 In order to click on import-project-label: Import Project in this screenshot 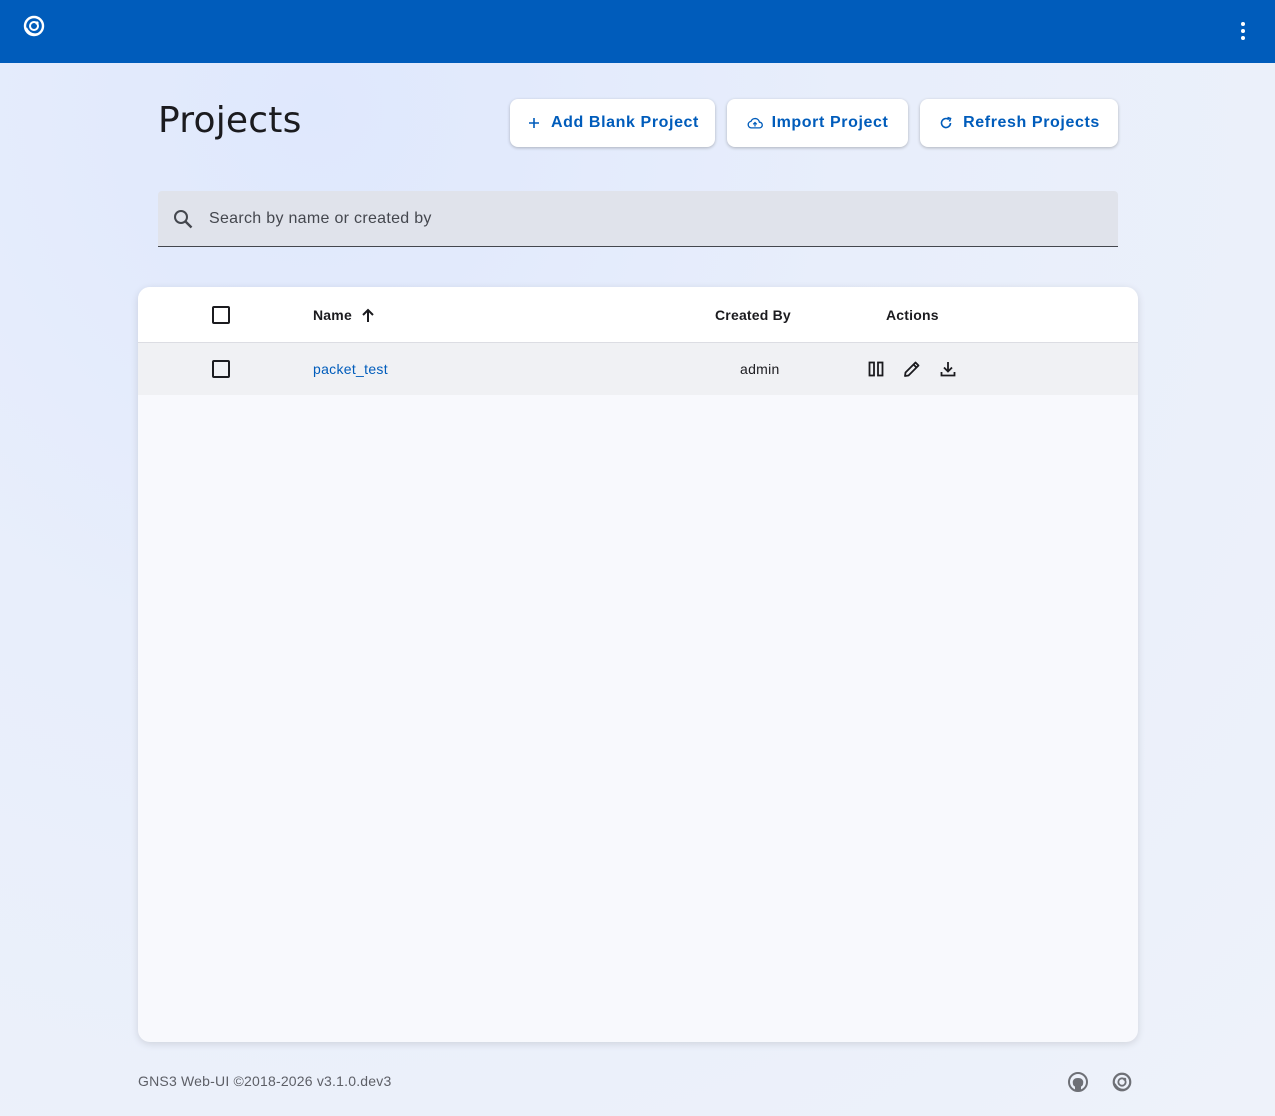, I will do `click(830, 122)`.